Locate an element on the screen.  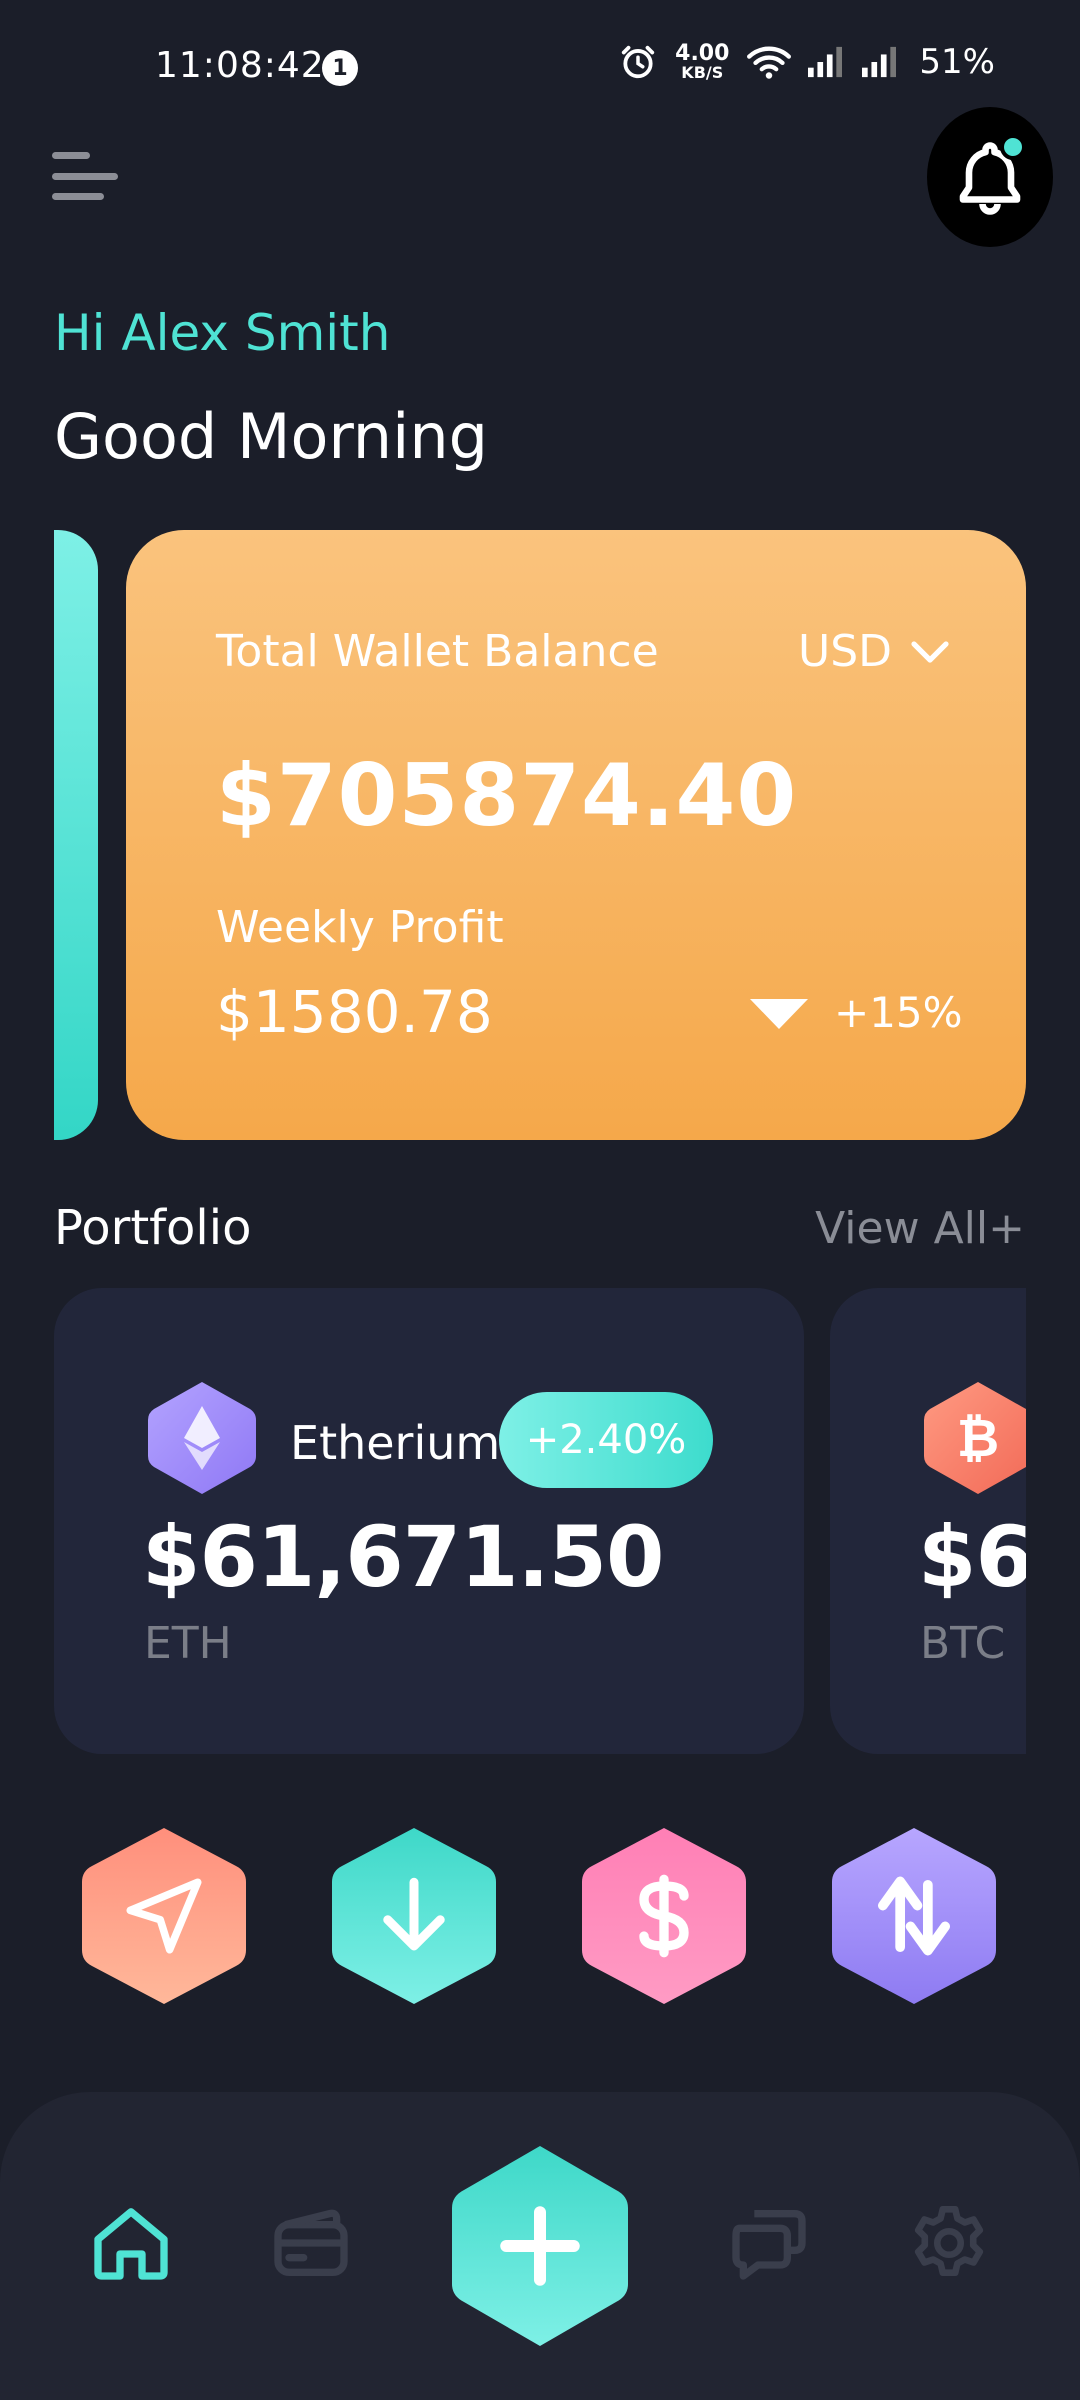
swap-button is located at coordinates (914, 1916).